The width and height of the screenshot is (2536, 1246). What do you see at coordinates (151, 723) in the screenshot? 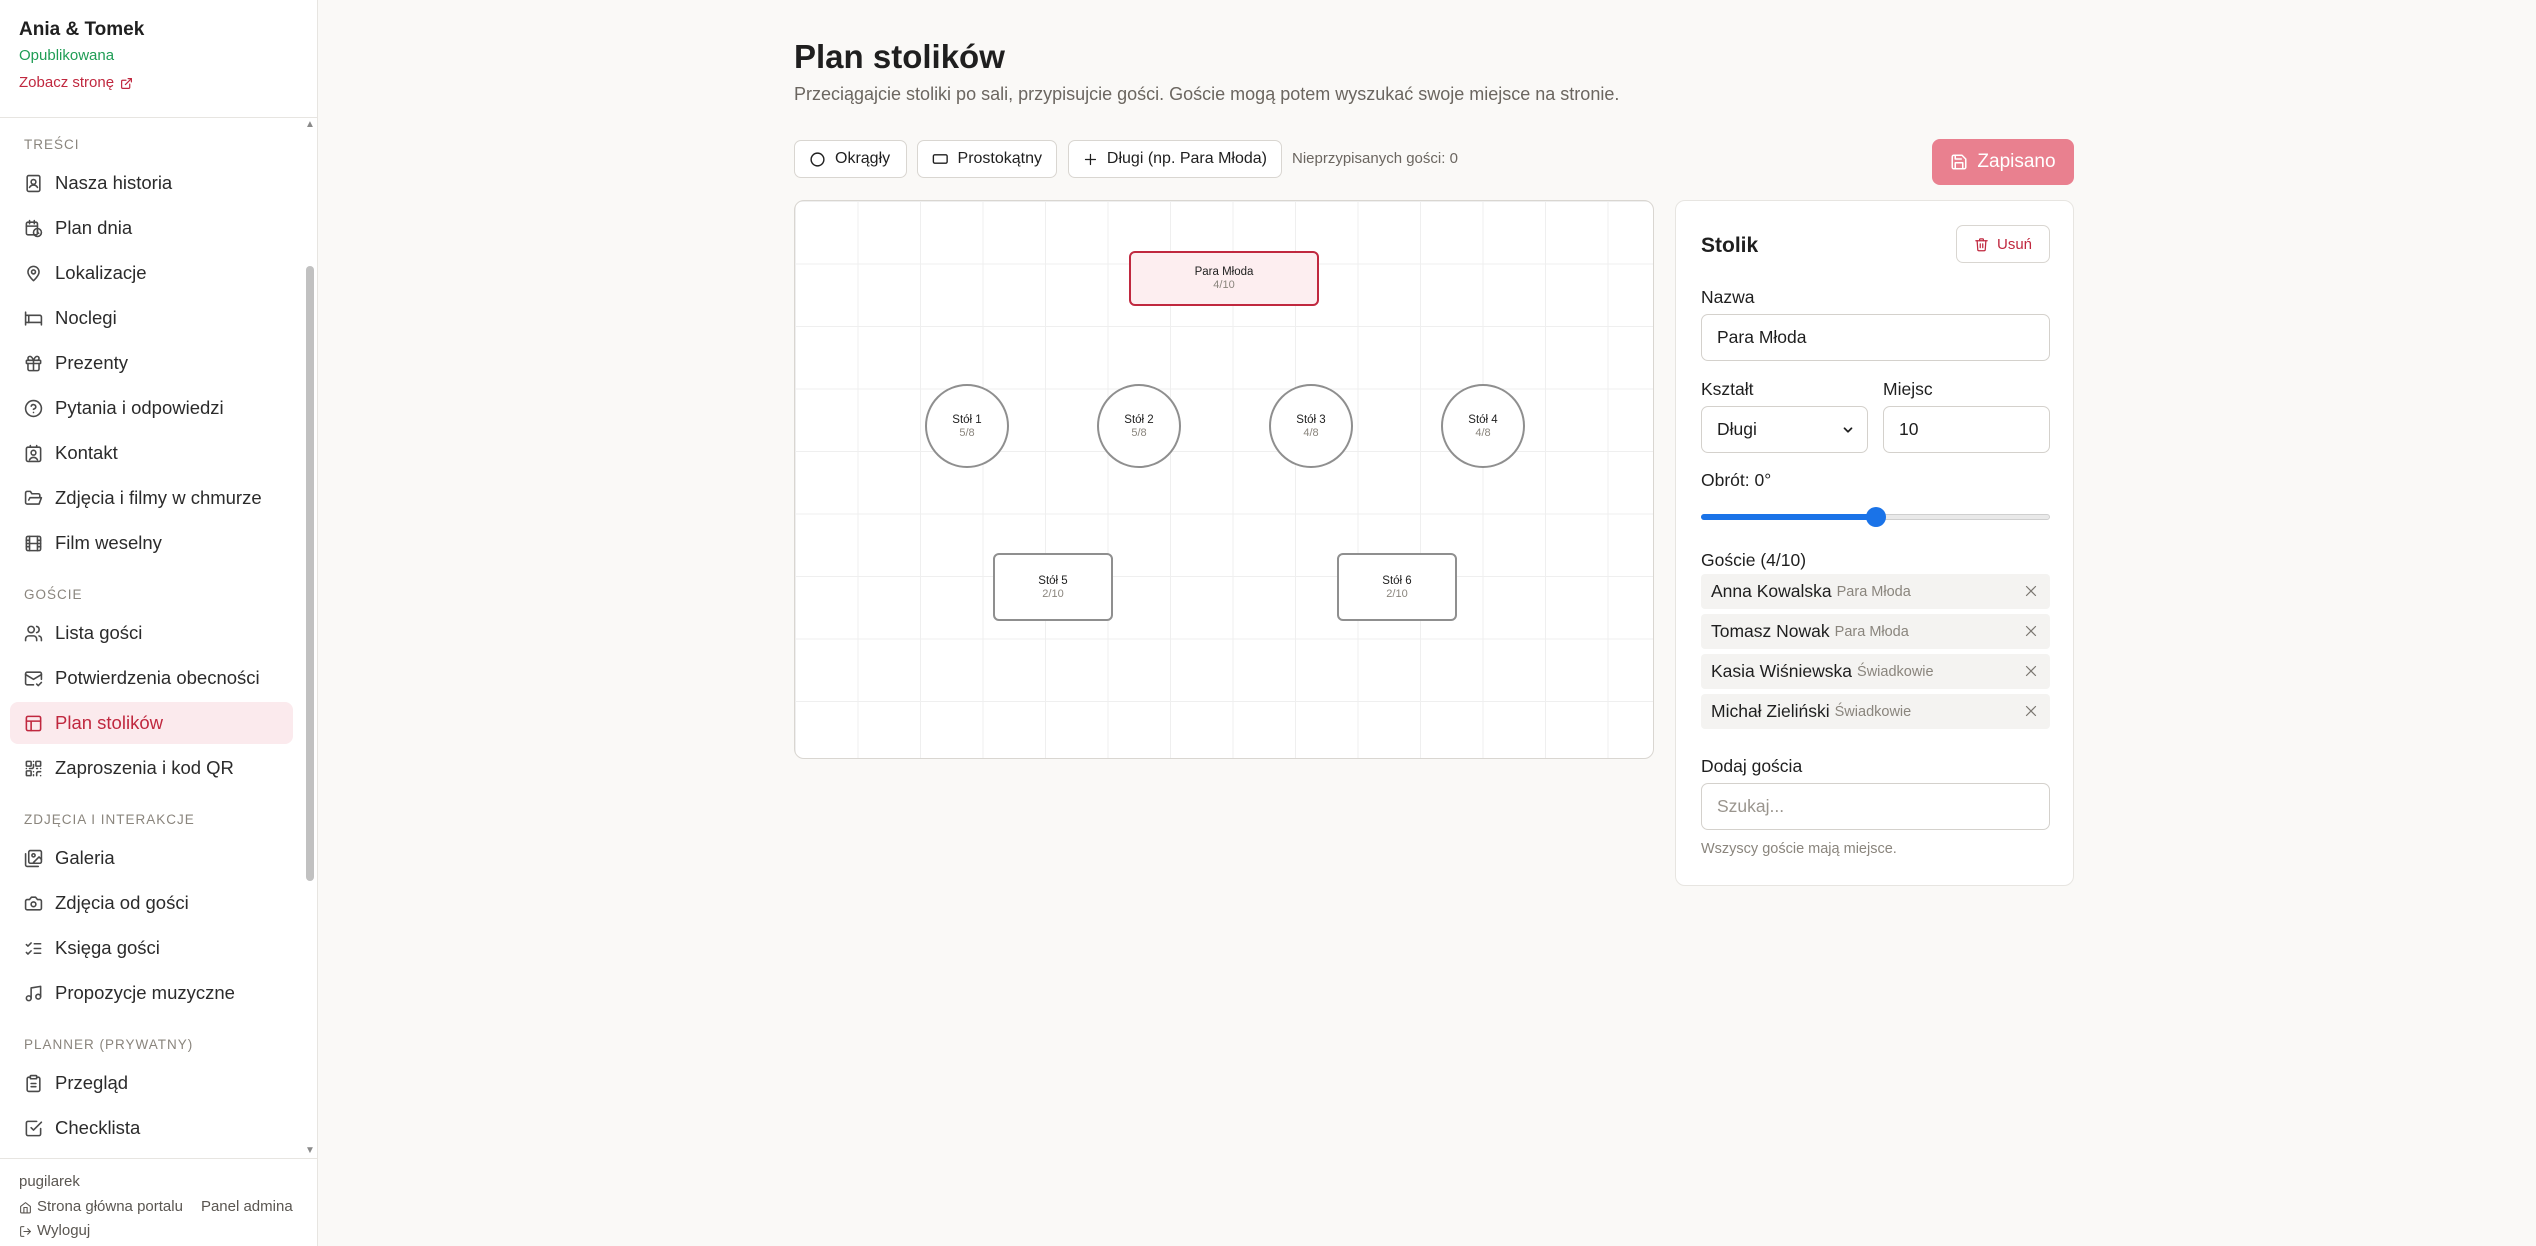
I see `sidebar-item-layout-grid: Plan stolików` at bounding box center [151, 723].